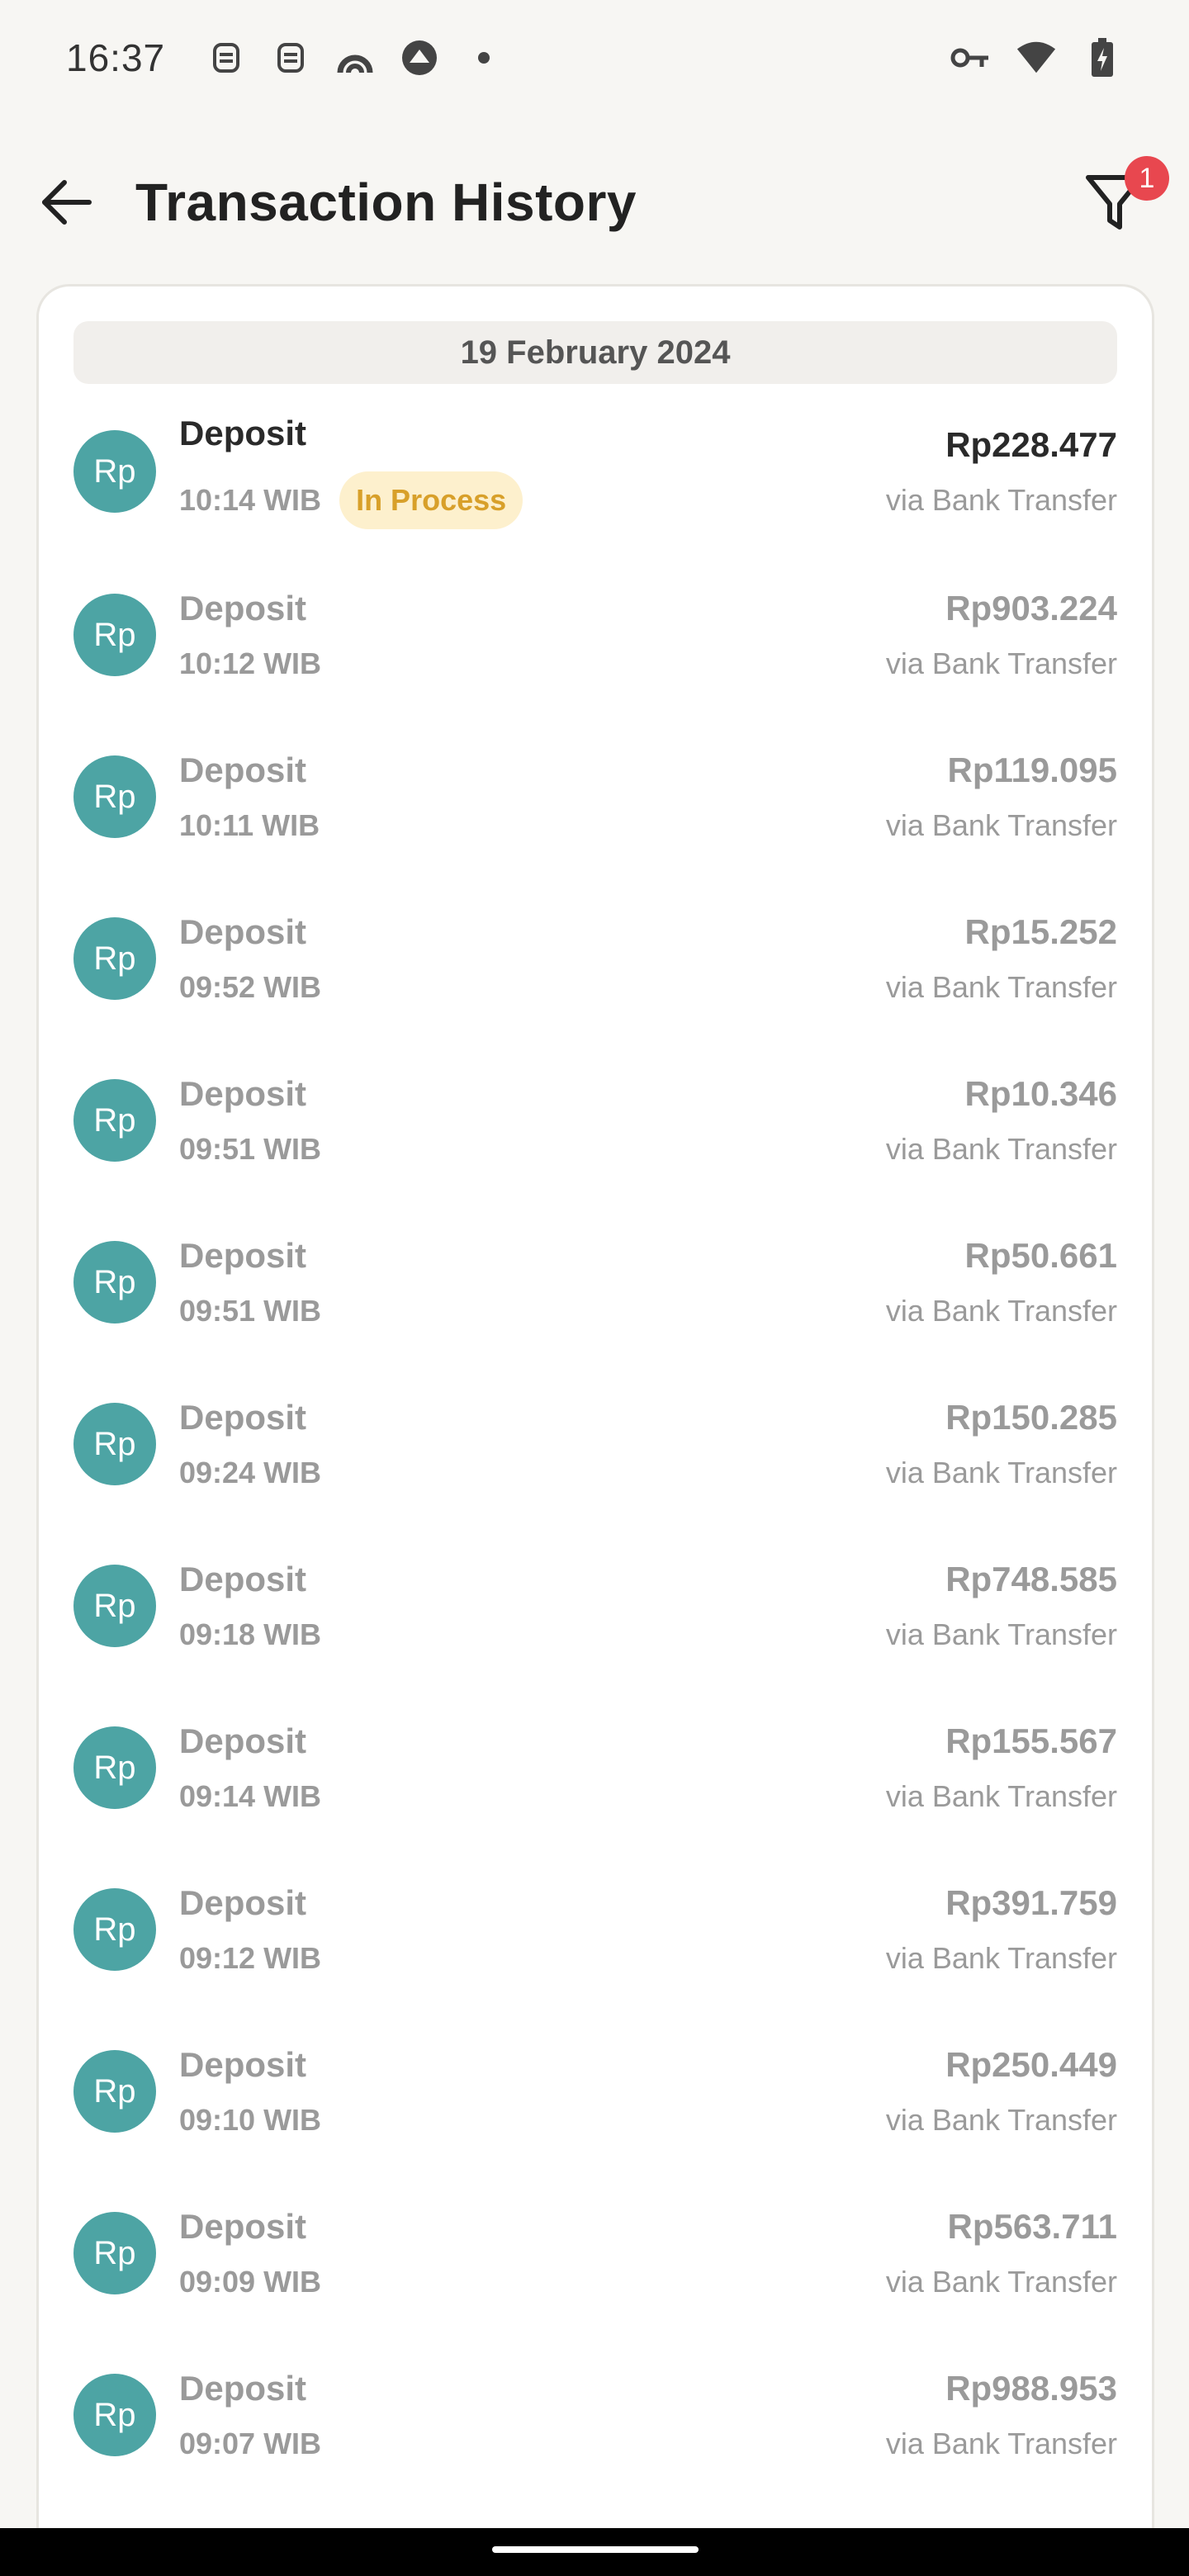 The width and height of the screenshot is (1189, 2576). What do you see at coordinates (1040, 1093) in the screenshot?
I see `transaction-amount: Rp10.346` at bounding box center [1040, 1093].